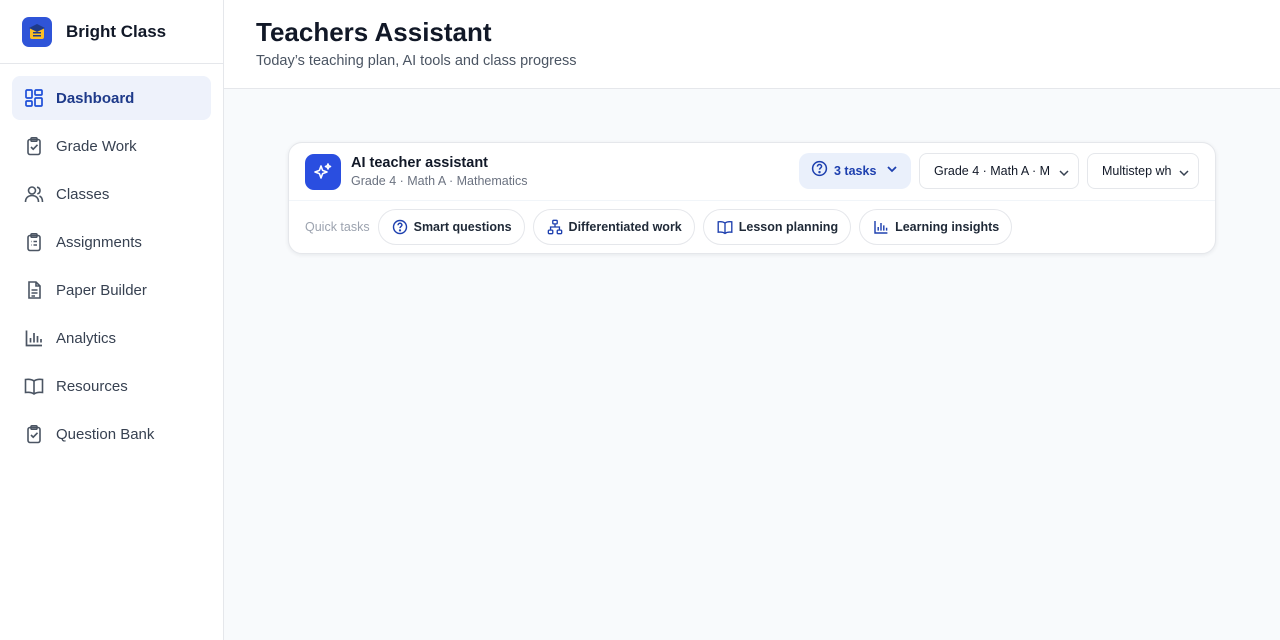  I want to click on sidebar-item-paper-builder: Paper Builder, so click(111, 290).